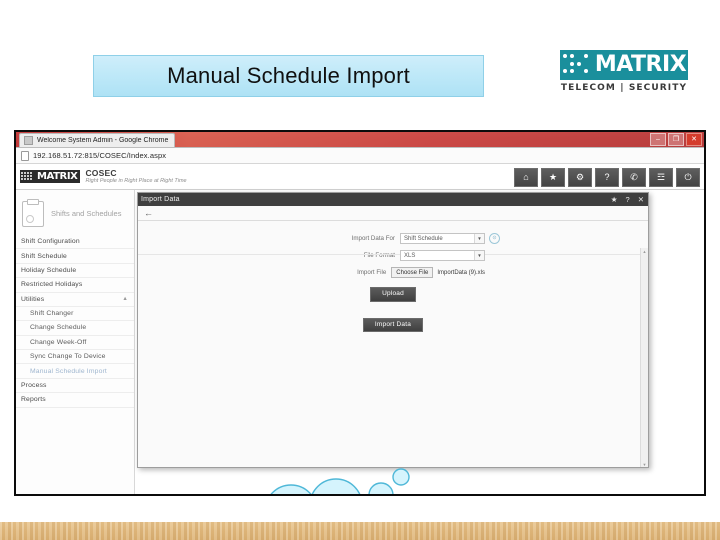 The image size is (720, 540). What do you see at coordinates (58, 328) in the screenshot?
I see `sidebar-item-label: Change Schedule` at bounding box center [58, 328].